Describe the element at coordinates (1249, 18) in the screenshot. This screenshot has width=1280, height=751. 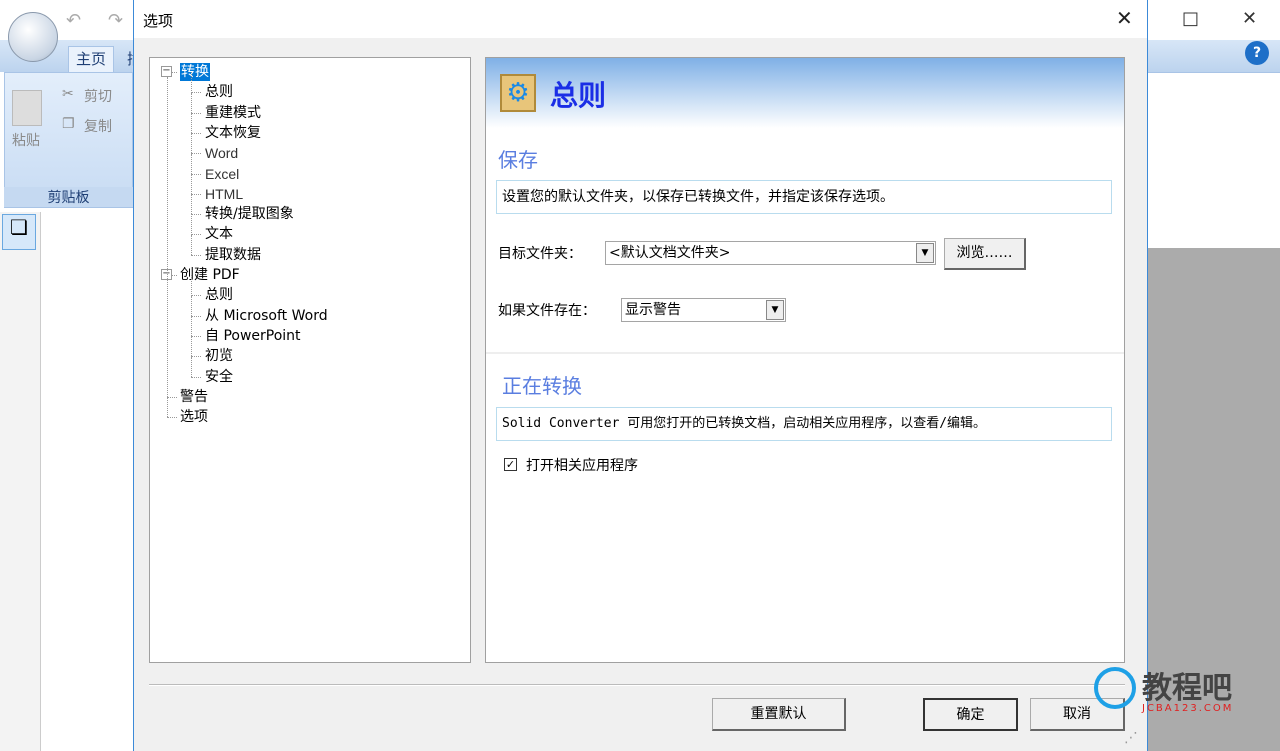
I see `app-close-button: ✕` at that location.